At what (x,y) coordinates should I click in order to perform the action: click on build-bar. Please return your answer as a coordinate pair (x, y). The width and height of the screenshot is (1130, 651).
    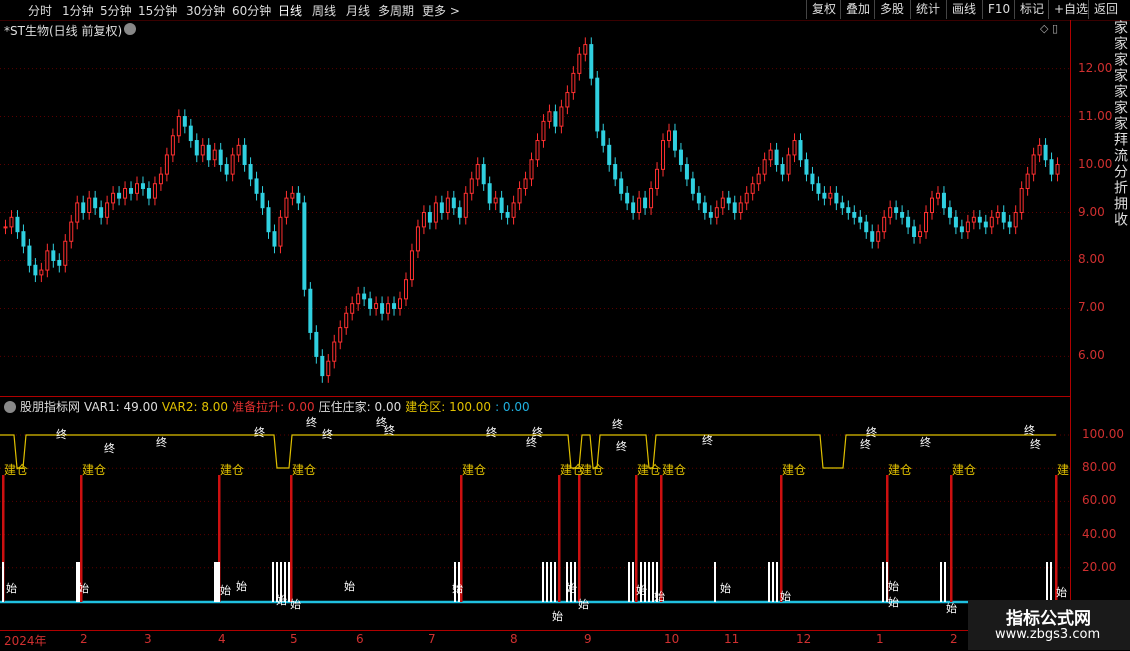
    Looking at the image, I should click on (1056, 538).